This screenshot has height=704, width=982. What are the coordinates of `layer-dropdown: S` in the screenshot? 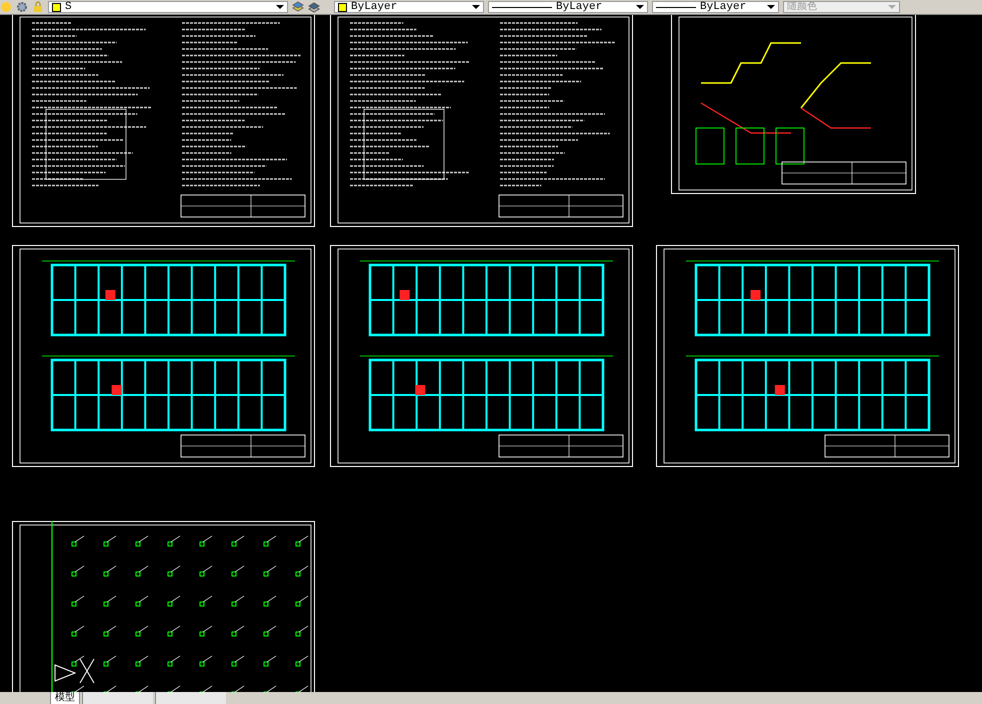 It's located at (168, 7).